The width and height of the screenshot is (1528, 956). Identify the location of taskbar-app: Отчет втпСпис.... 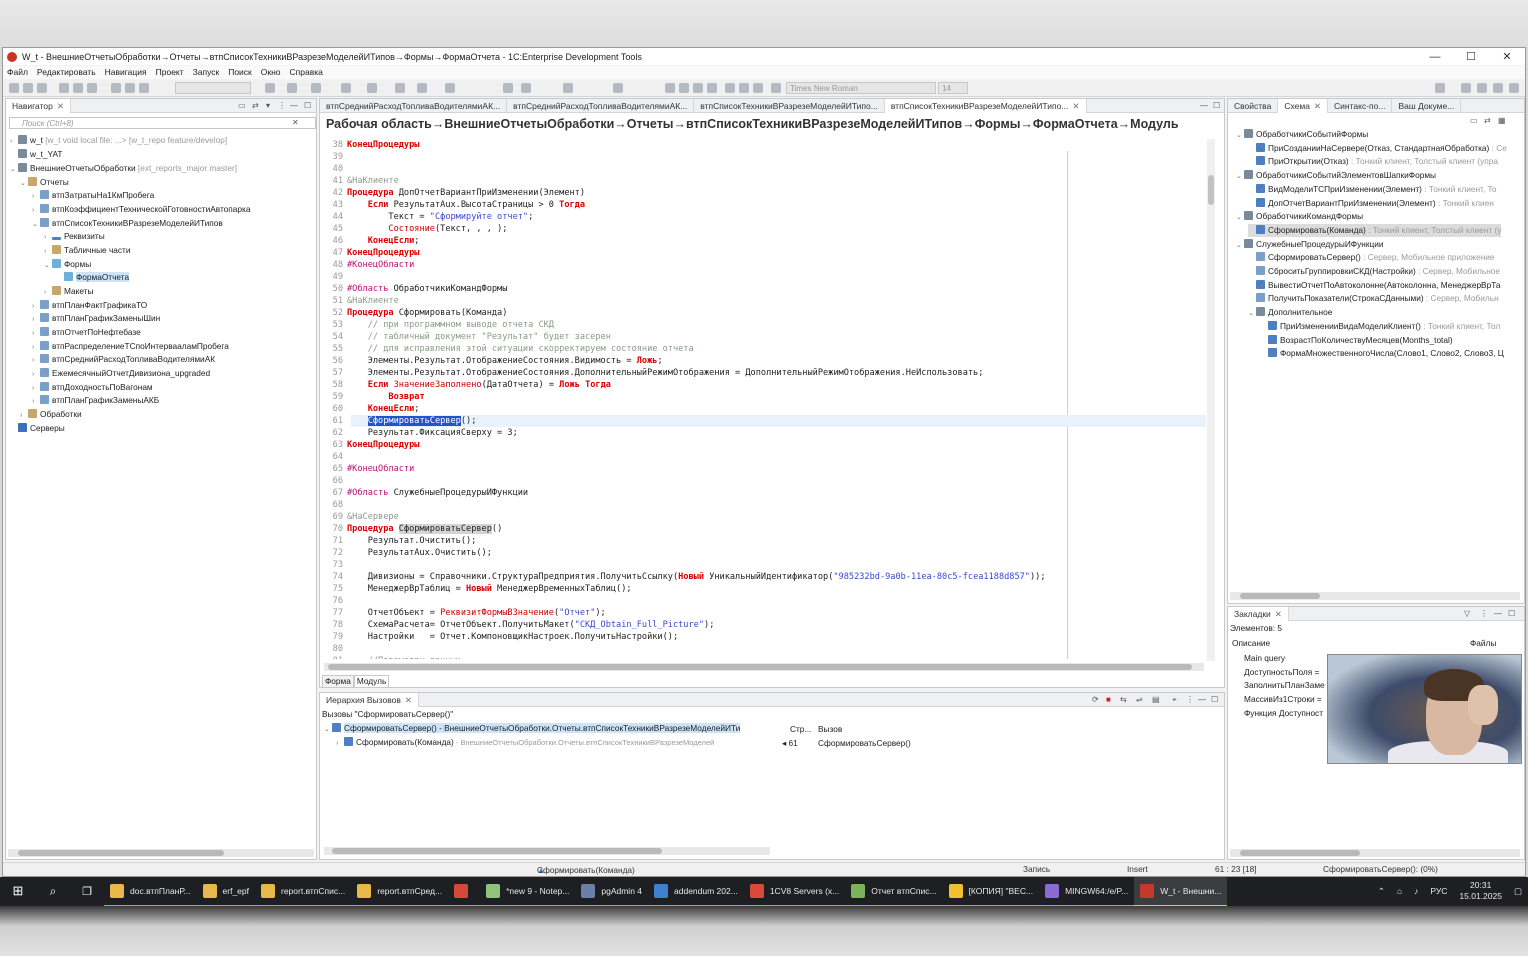
(894, 892).